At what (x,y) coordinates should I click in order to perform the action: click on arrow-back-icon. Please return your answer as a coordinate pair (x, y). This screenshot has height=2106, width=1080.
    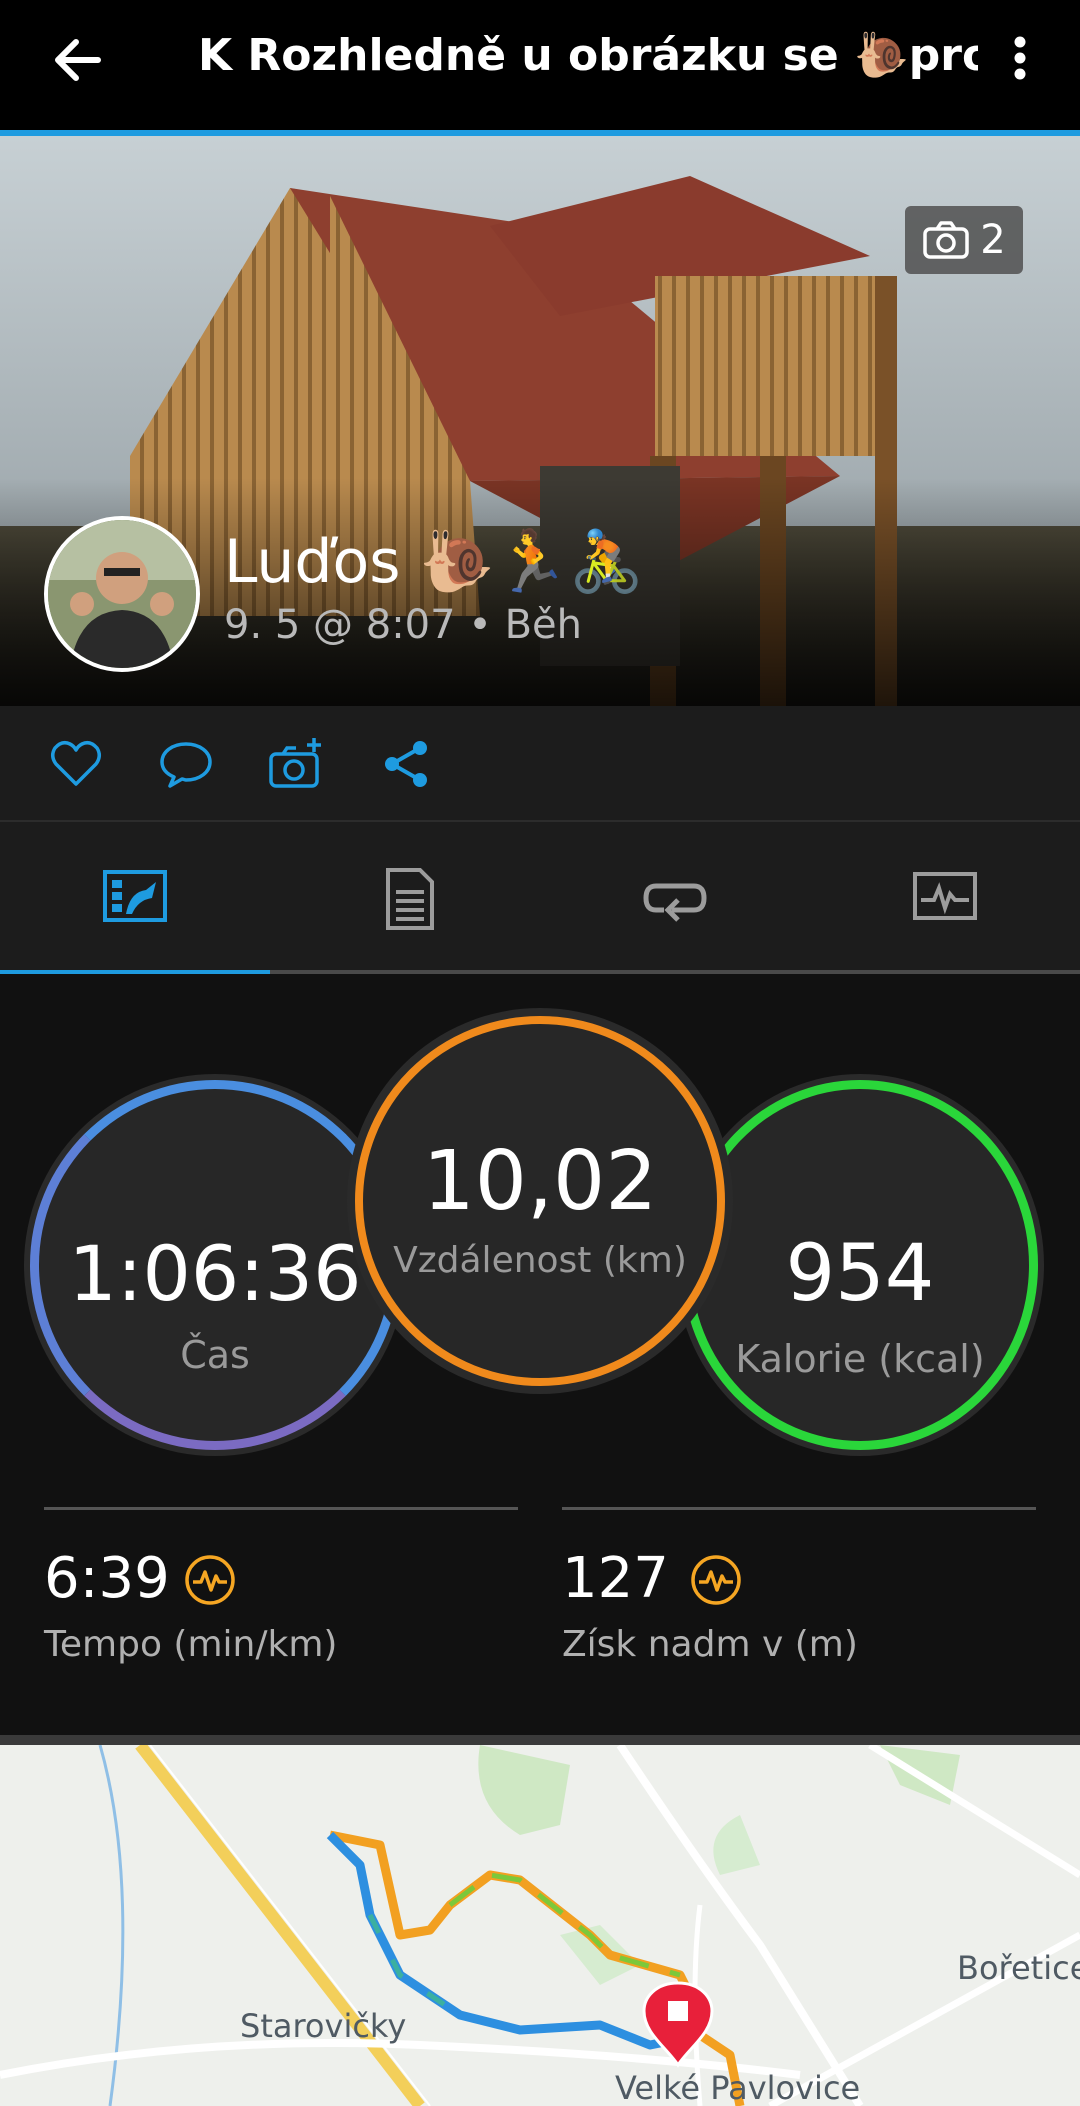
    Looking at the image, I should click on (78, 60).